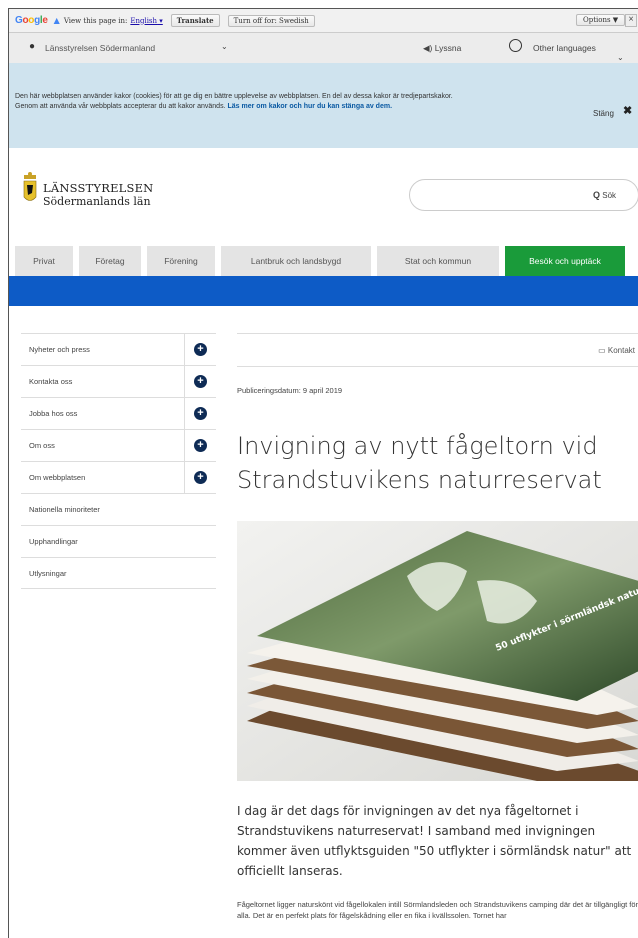 The height and width of the screenshot is (938, 638). What do you see at coordinates (59, 349) in the screenshot?
I see `sidebar-item-label: Nyheter och press` at bounding box center [59, 349].